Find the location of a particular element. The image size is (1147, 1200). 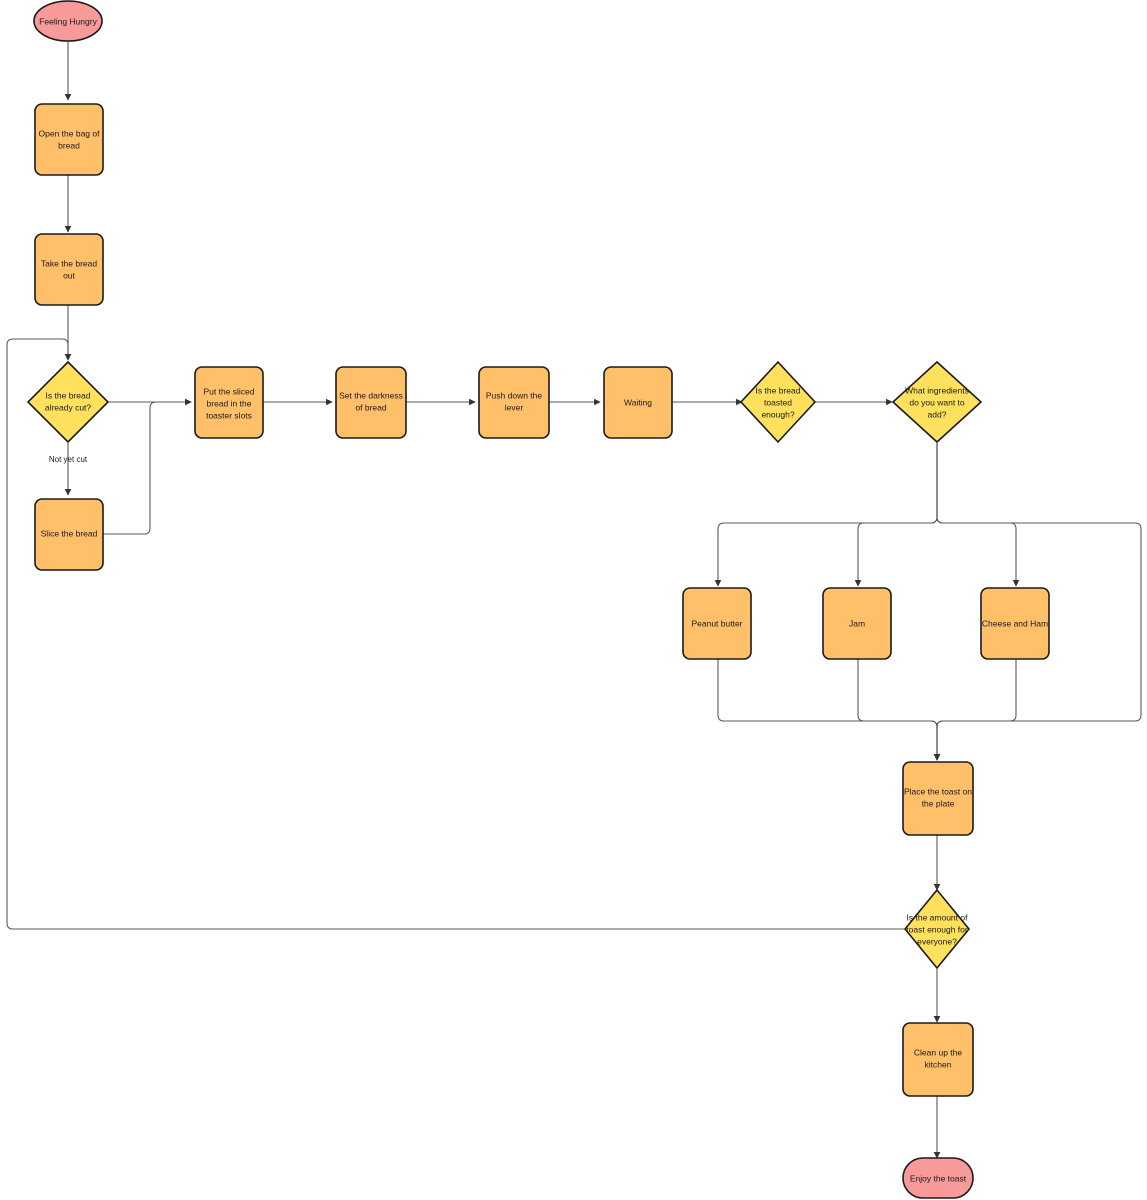

node-label-is-the-amount-line2: toast enough for is located at coordinates (937, 929).